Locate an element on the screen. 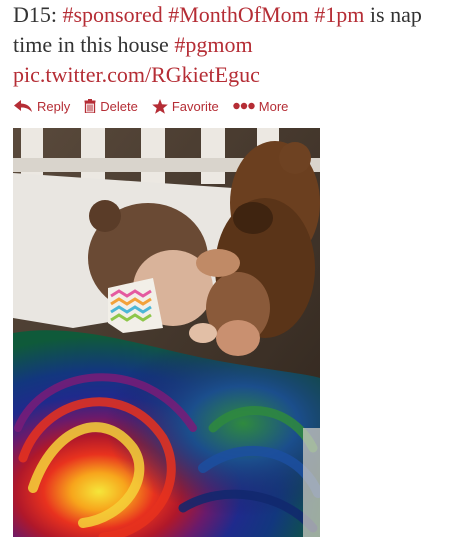 Image resolution: width=465 pixels, height=550 pixels. reply-button: Reply is located at coordinates (41, 106).